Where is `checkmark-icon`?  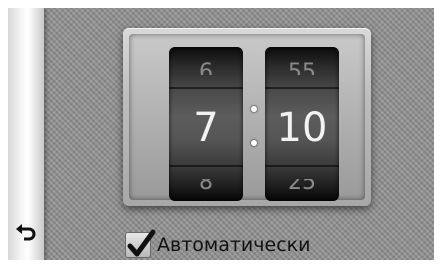
checkmark-icon is located at coordinates (141, 243).